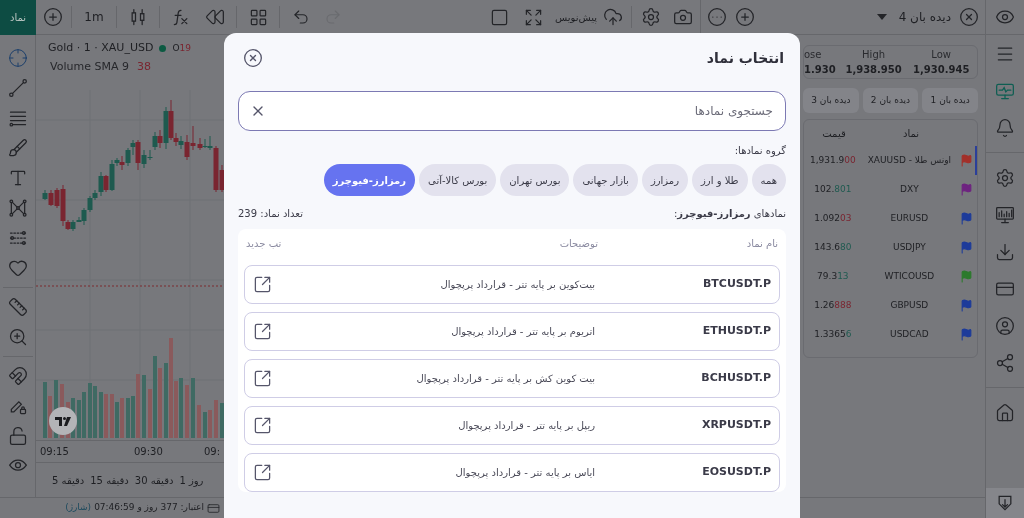 This screenshot has width=1024, height=518. Describe the element at coordinates (54, 452) in the screenshot. I see `time-label: 09:15` at that location.